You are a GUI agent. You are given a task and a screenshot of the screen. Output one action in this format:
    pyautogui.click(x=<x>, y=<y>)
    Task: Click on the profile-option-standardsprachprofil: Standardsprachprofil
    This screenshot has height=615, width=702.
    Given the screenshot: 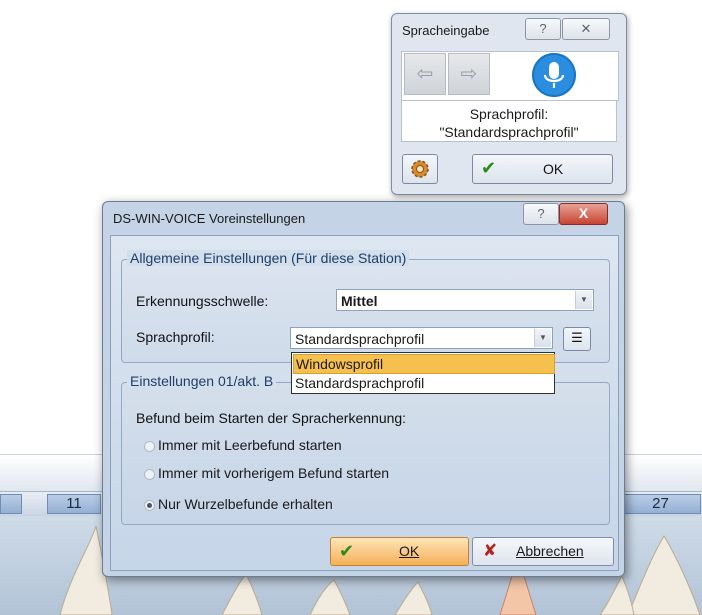 What is the action you would take?
    pyautogui.click(x=423, y=383)
    